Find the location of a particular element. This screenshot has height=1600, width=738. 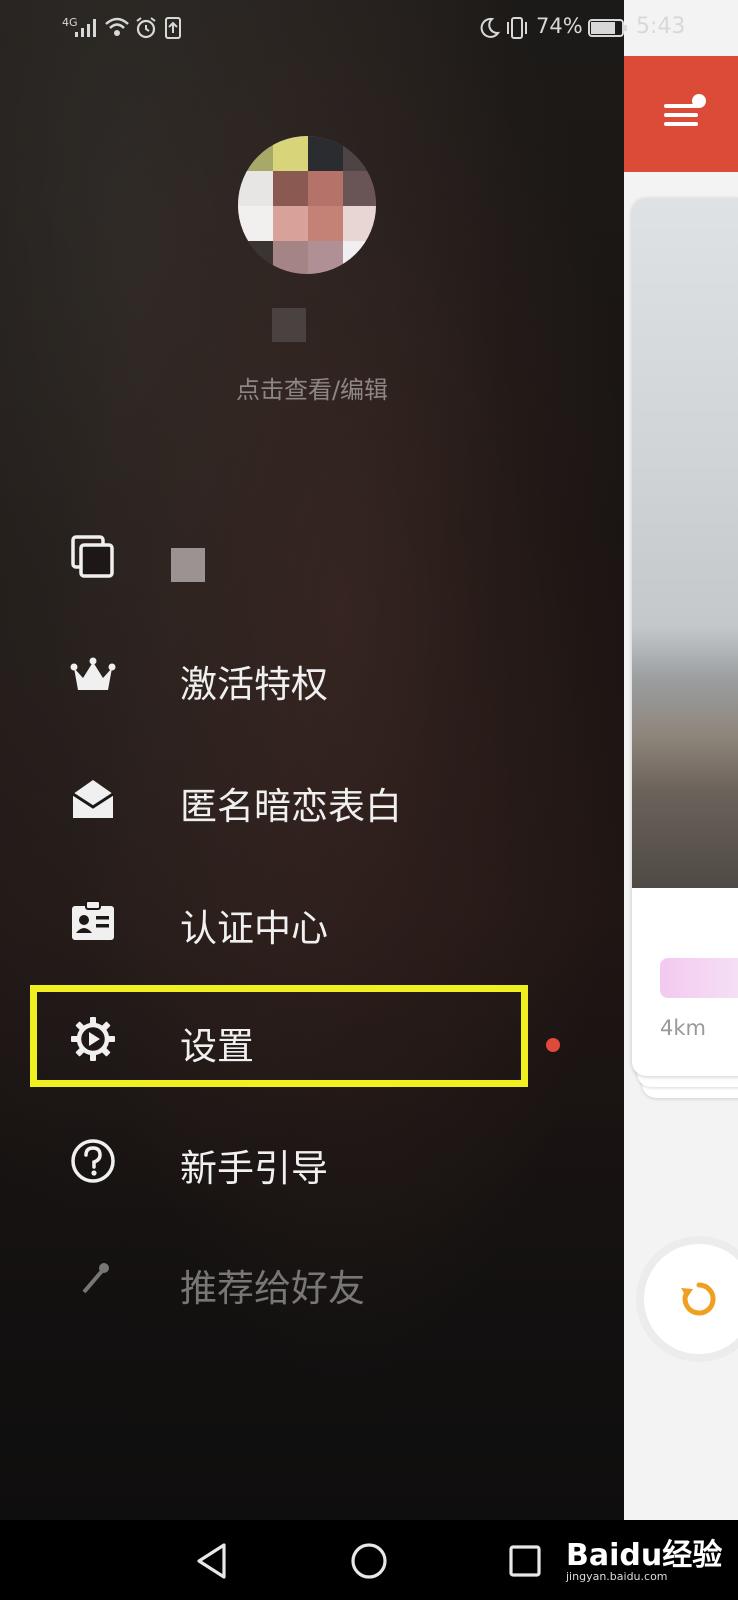

menu-label-recommend: 推荐给好友 is located at coordinates (272, 1288).